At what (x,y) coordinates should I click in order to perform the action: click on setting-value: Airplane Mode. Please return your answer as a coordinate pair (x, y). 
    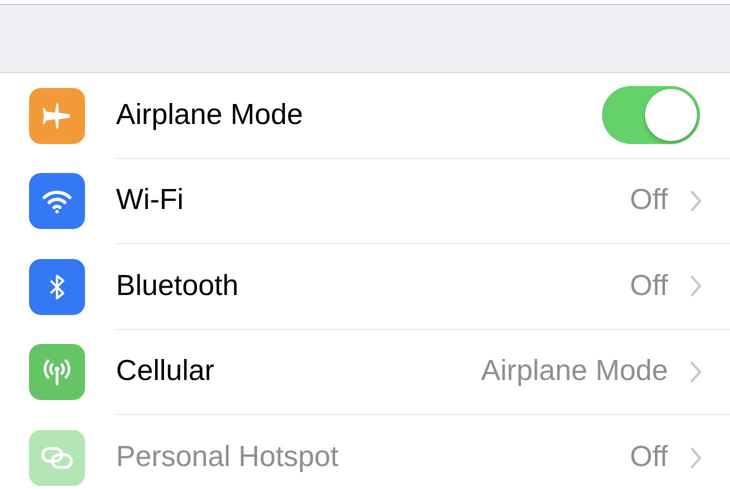
    Looking at the image, I should click on (574, 371).